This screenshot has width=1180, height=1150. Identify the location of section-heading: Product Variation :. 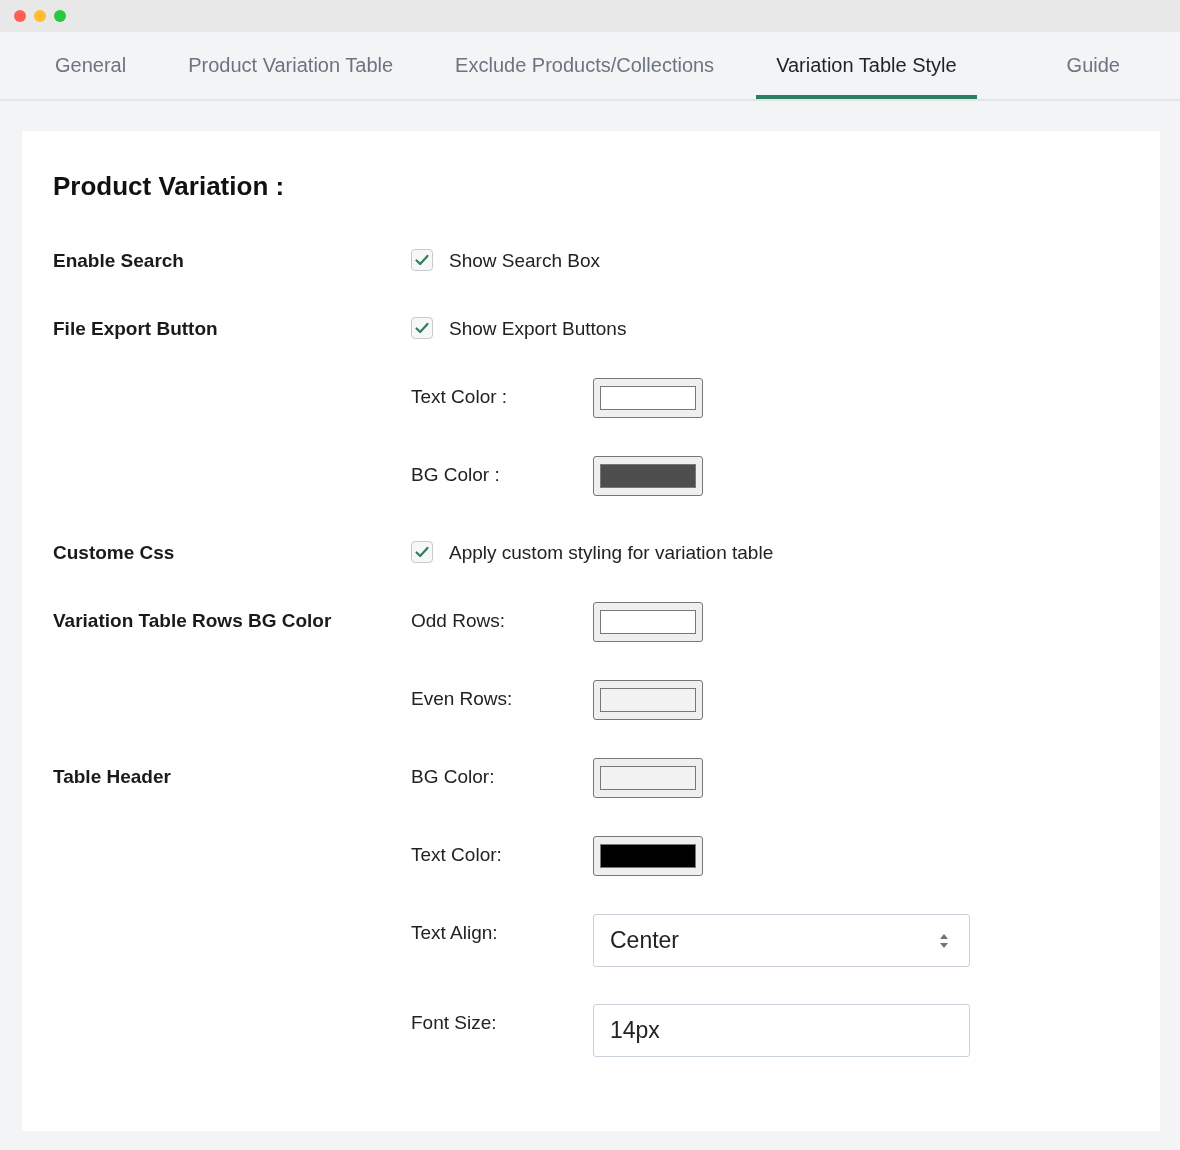
(169, 186).